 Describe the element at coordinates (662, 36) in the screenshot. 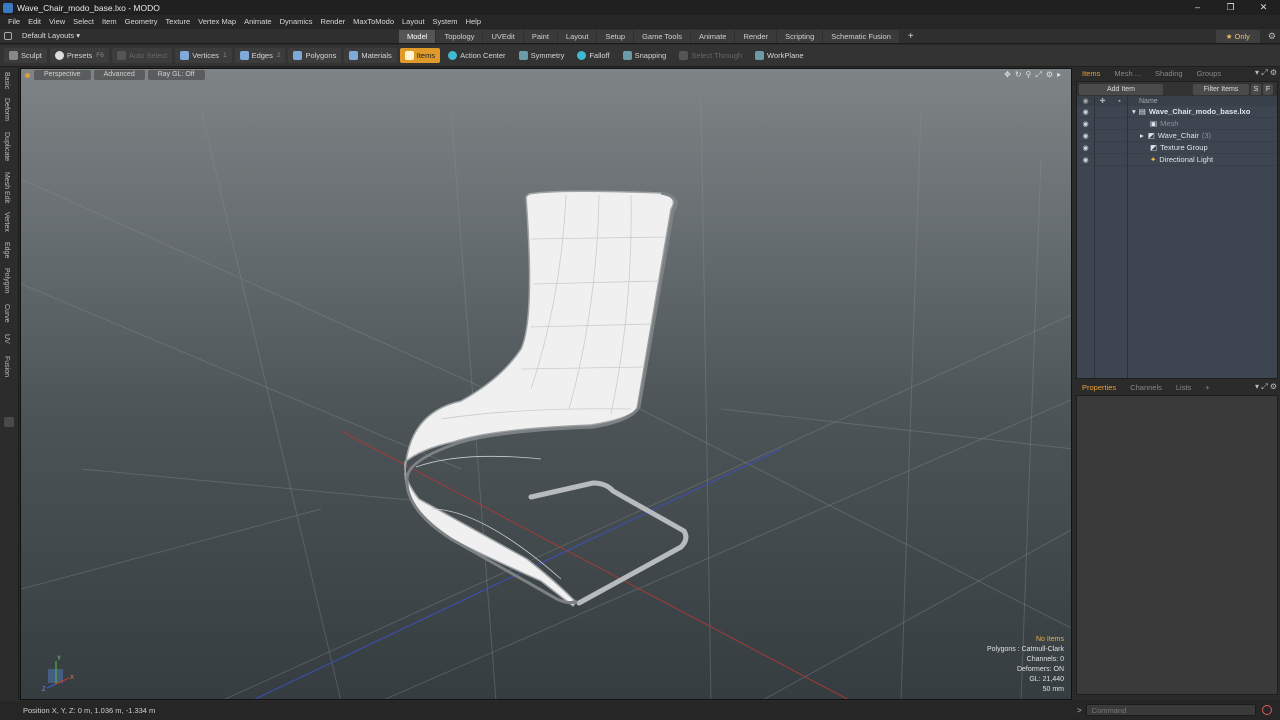

I see `tab-game-tools: Game Tools` at that location.